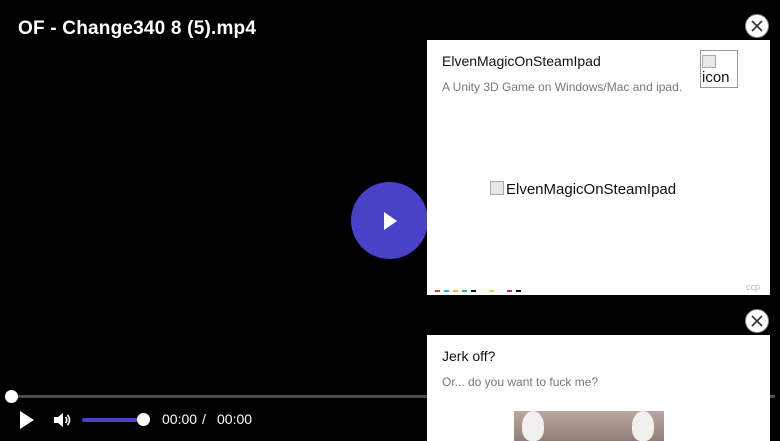 This screenshot has width=780, height=441. Describe the element at coordinates (11, 396) in the screenshot. I see `seek-handle` at that location.